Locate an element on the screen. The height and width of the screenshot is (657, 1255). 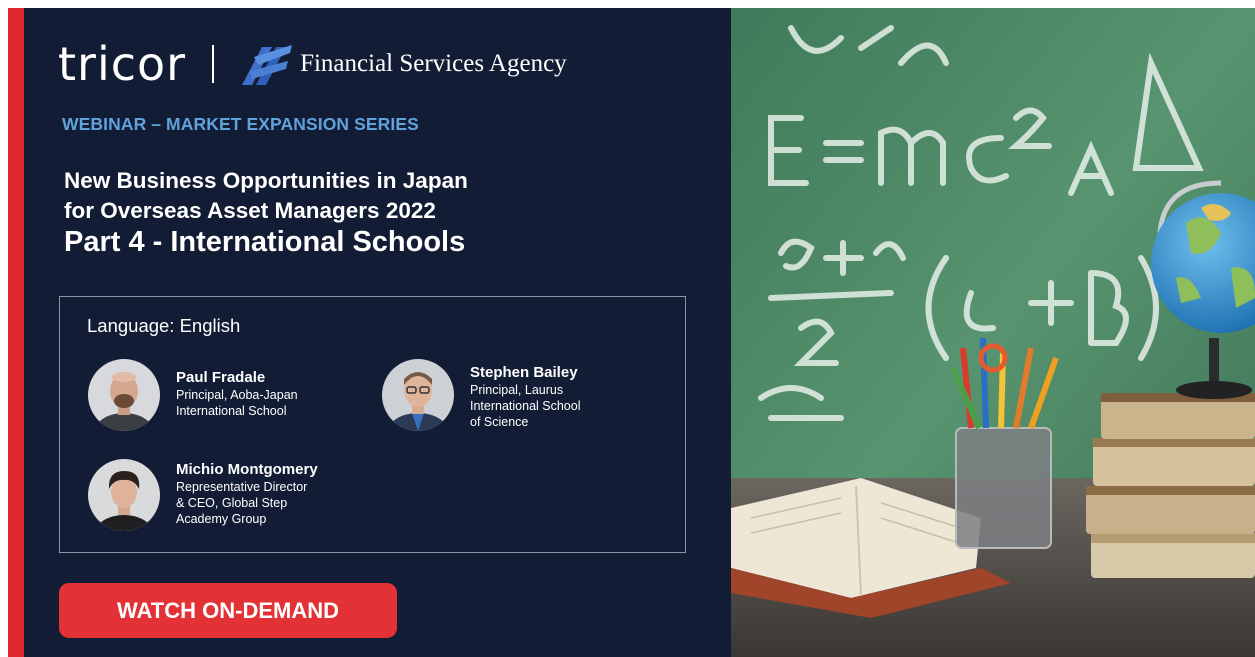
title-line-1: New Business Opportunities in Japan is located at coordinates (266, 180).